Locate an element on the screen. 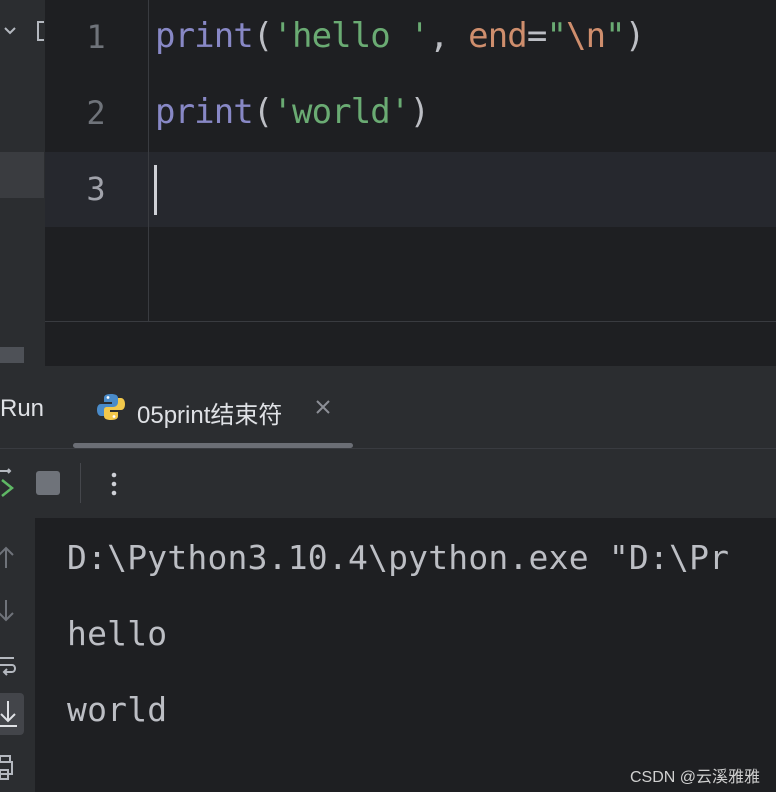 The width and height of the screenshot is (776, 792). watermark: CSDN @云溪雅雅 is located at coordinates (694, 777).